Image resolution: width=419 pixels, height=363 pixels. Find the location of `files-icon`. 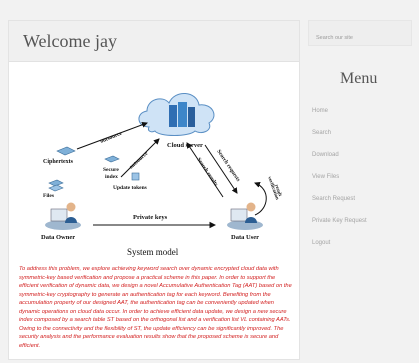

files-icon is located at coordinates (56, 185).